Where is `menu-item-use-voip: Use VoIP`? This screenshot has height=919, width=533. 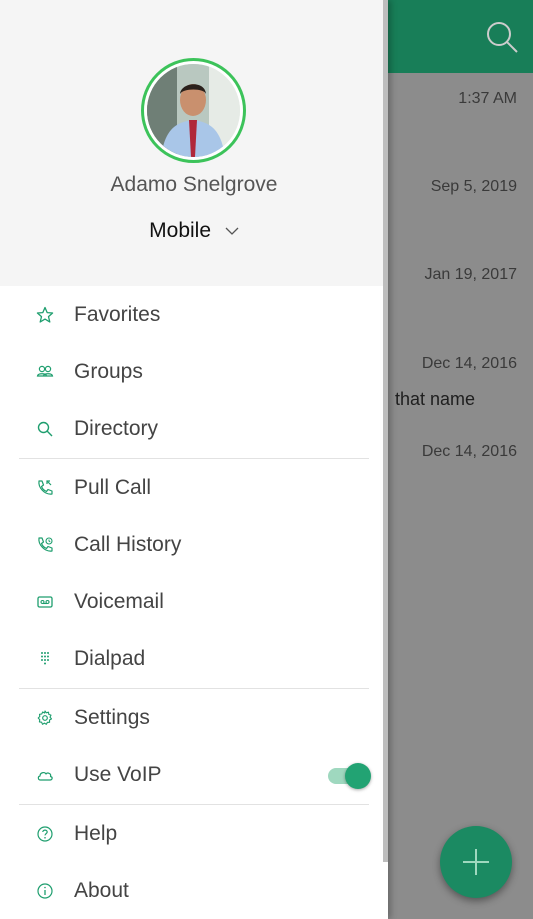 menu-item-use-voip: Use VoIP is located at coordinates (191, 775).